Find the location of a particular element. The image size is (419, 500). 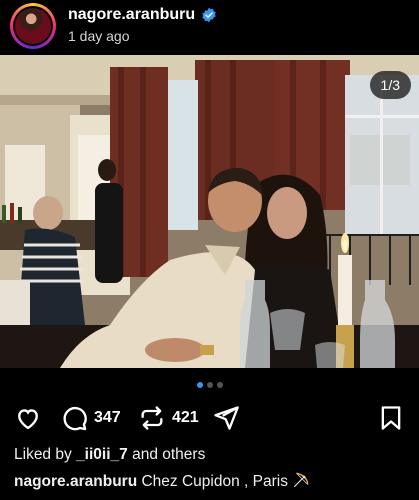

send-icon is located at coordinates (226, 418).